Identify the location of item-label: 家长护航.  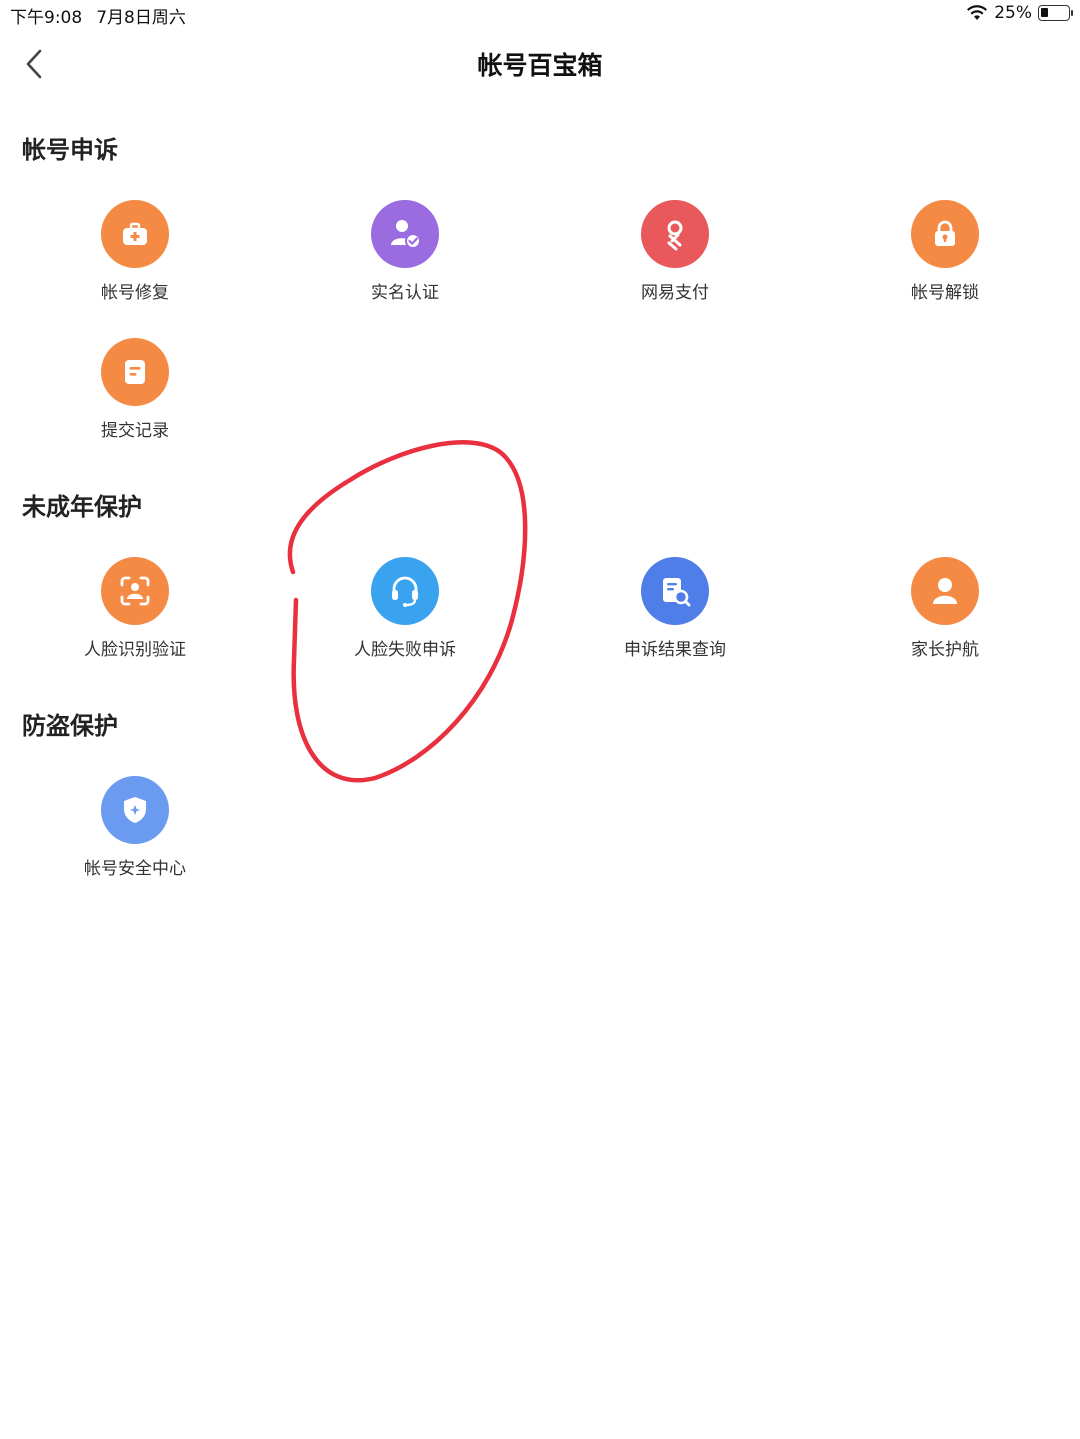
(945, 650).